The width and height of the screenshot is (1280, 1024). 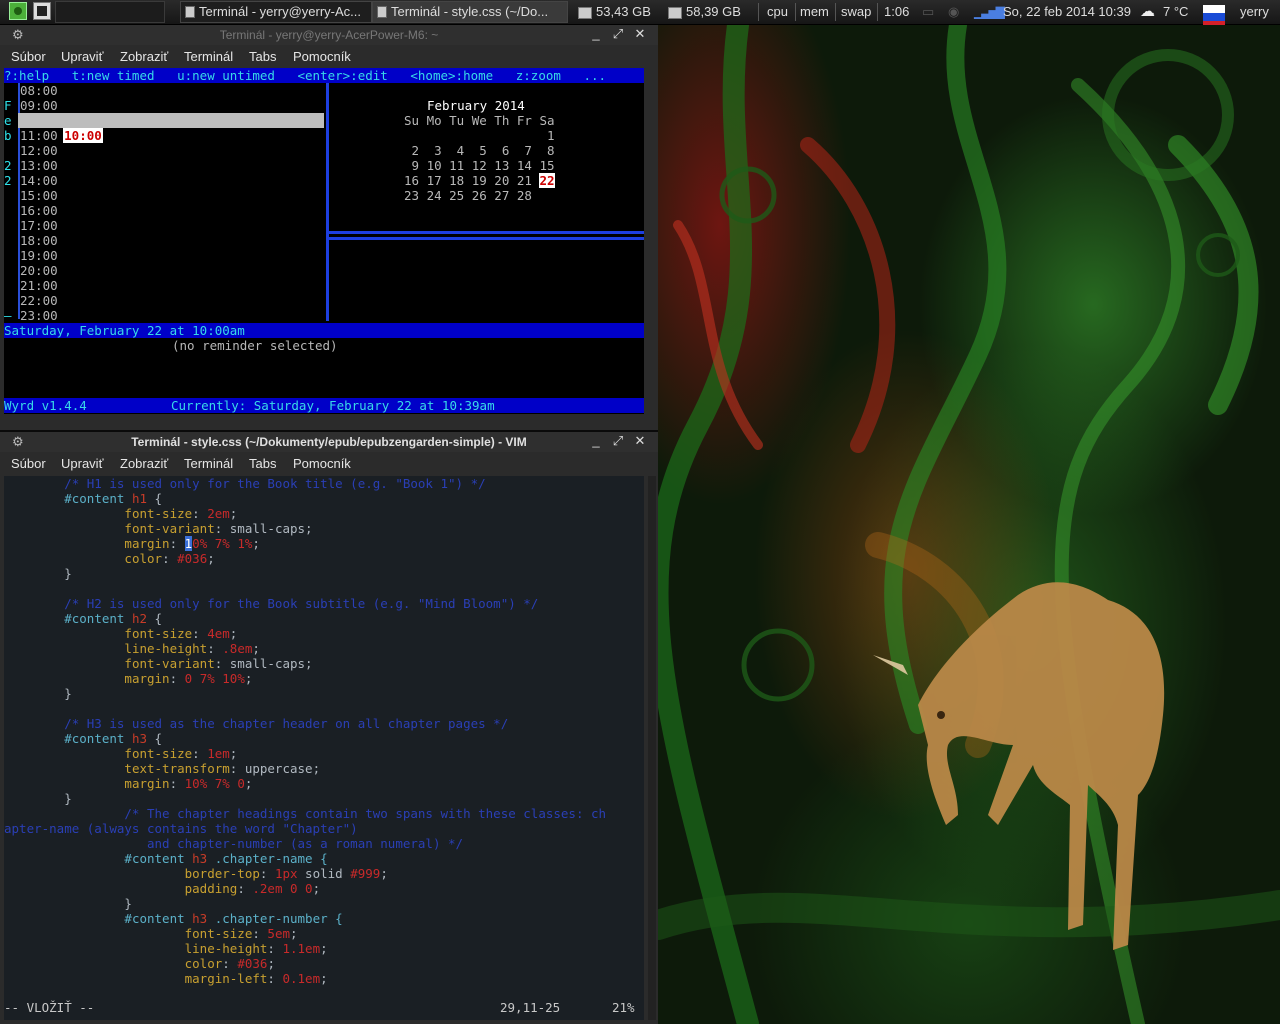 What do you see at coordinates (856, 12) in the screenshot?
I see `swap-monitor: swap` at bounding box center [856, 12].